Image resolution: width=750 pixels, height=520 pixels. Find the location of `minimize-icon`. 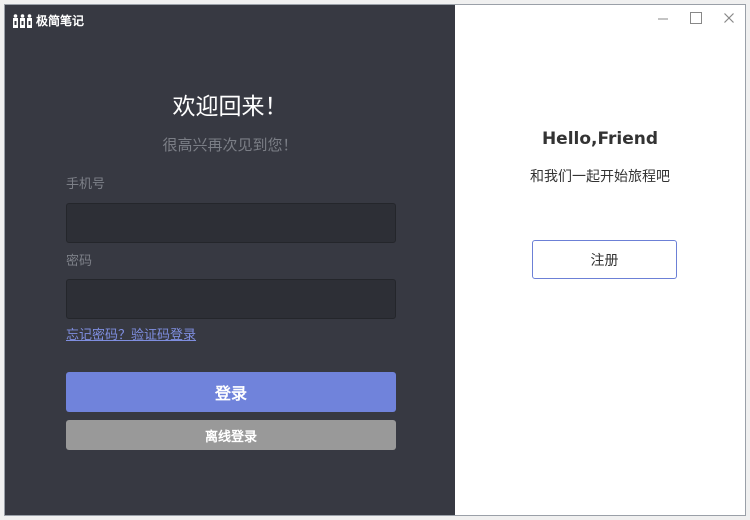

minimize-icon is located at coordinates (662, 19).